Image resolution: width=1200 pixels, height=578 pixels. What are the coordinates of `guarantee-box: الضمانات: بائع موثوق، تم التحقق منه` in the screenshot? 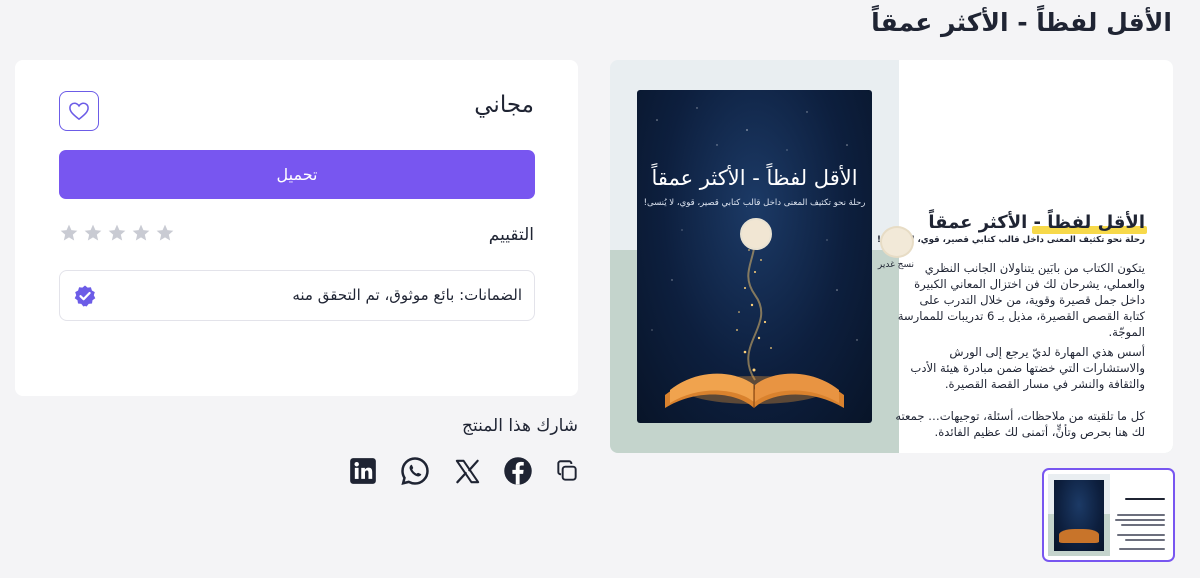 It's located at (297, 295).